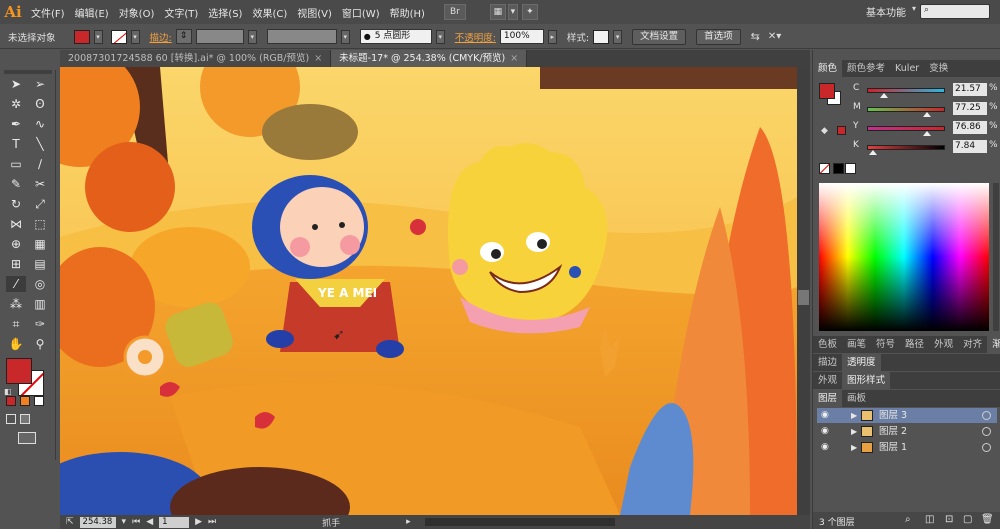 The height and width of the screenshot is (529, 1000). Describe the element at coordinates (40, 84) in the screenshot. I see `direct-selection-tool-icon: ➢` at that location.